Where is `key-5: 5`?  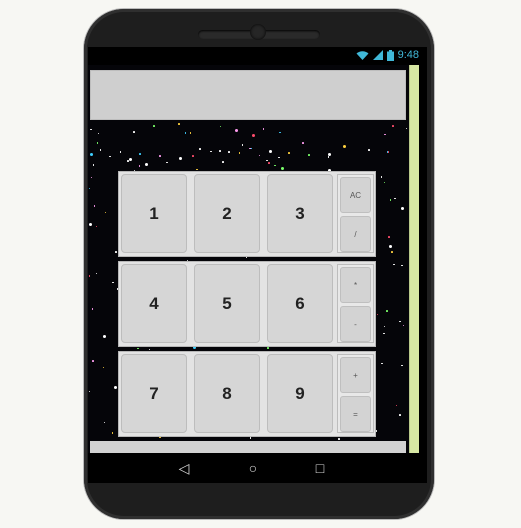 key-5: 5 is located at coordinates (227, 303).